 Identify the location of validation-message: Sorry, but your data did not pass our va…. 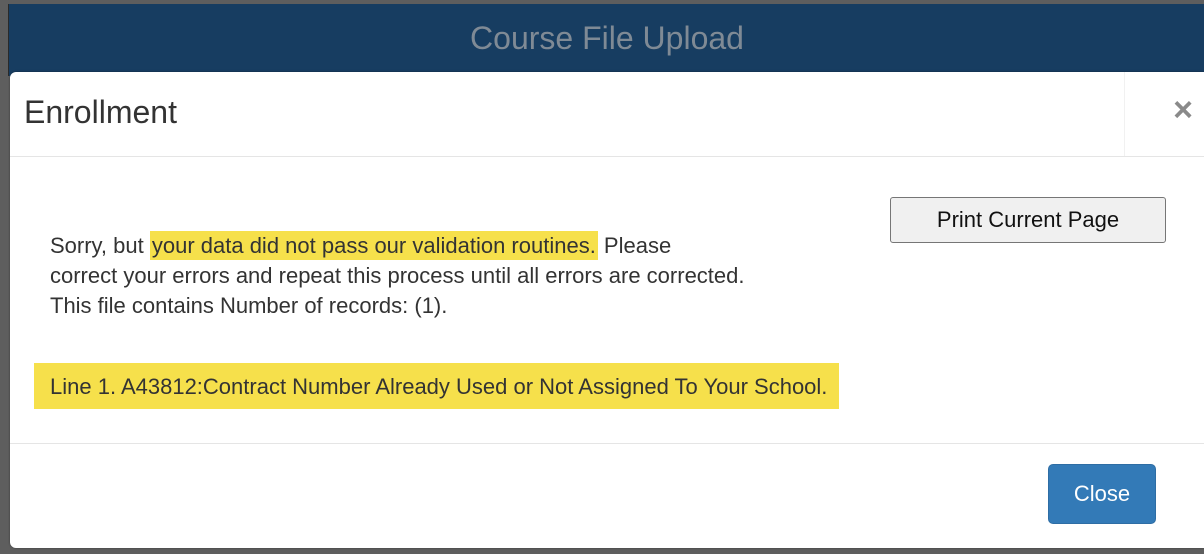
(540, 276).